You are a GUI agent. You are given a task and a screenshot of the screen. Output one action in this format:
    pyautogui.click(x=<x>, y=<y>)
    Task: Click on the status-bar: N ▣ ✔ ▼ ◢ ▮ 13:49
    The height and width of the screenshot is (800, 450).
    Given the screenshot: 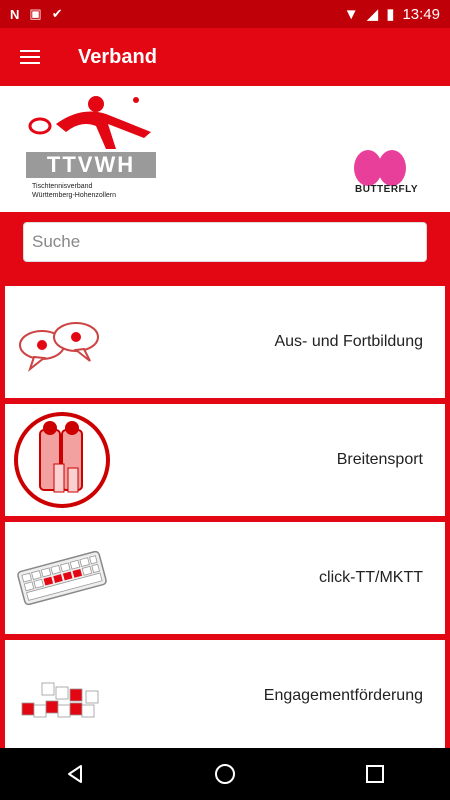 What is the action you would take?
    pyautogui.click(x=225, y=14)
    